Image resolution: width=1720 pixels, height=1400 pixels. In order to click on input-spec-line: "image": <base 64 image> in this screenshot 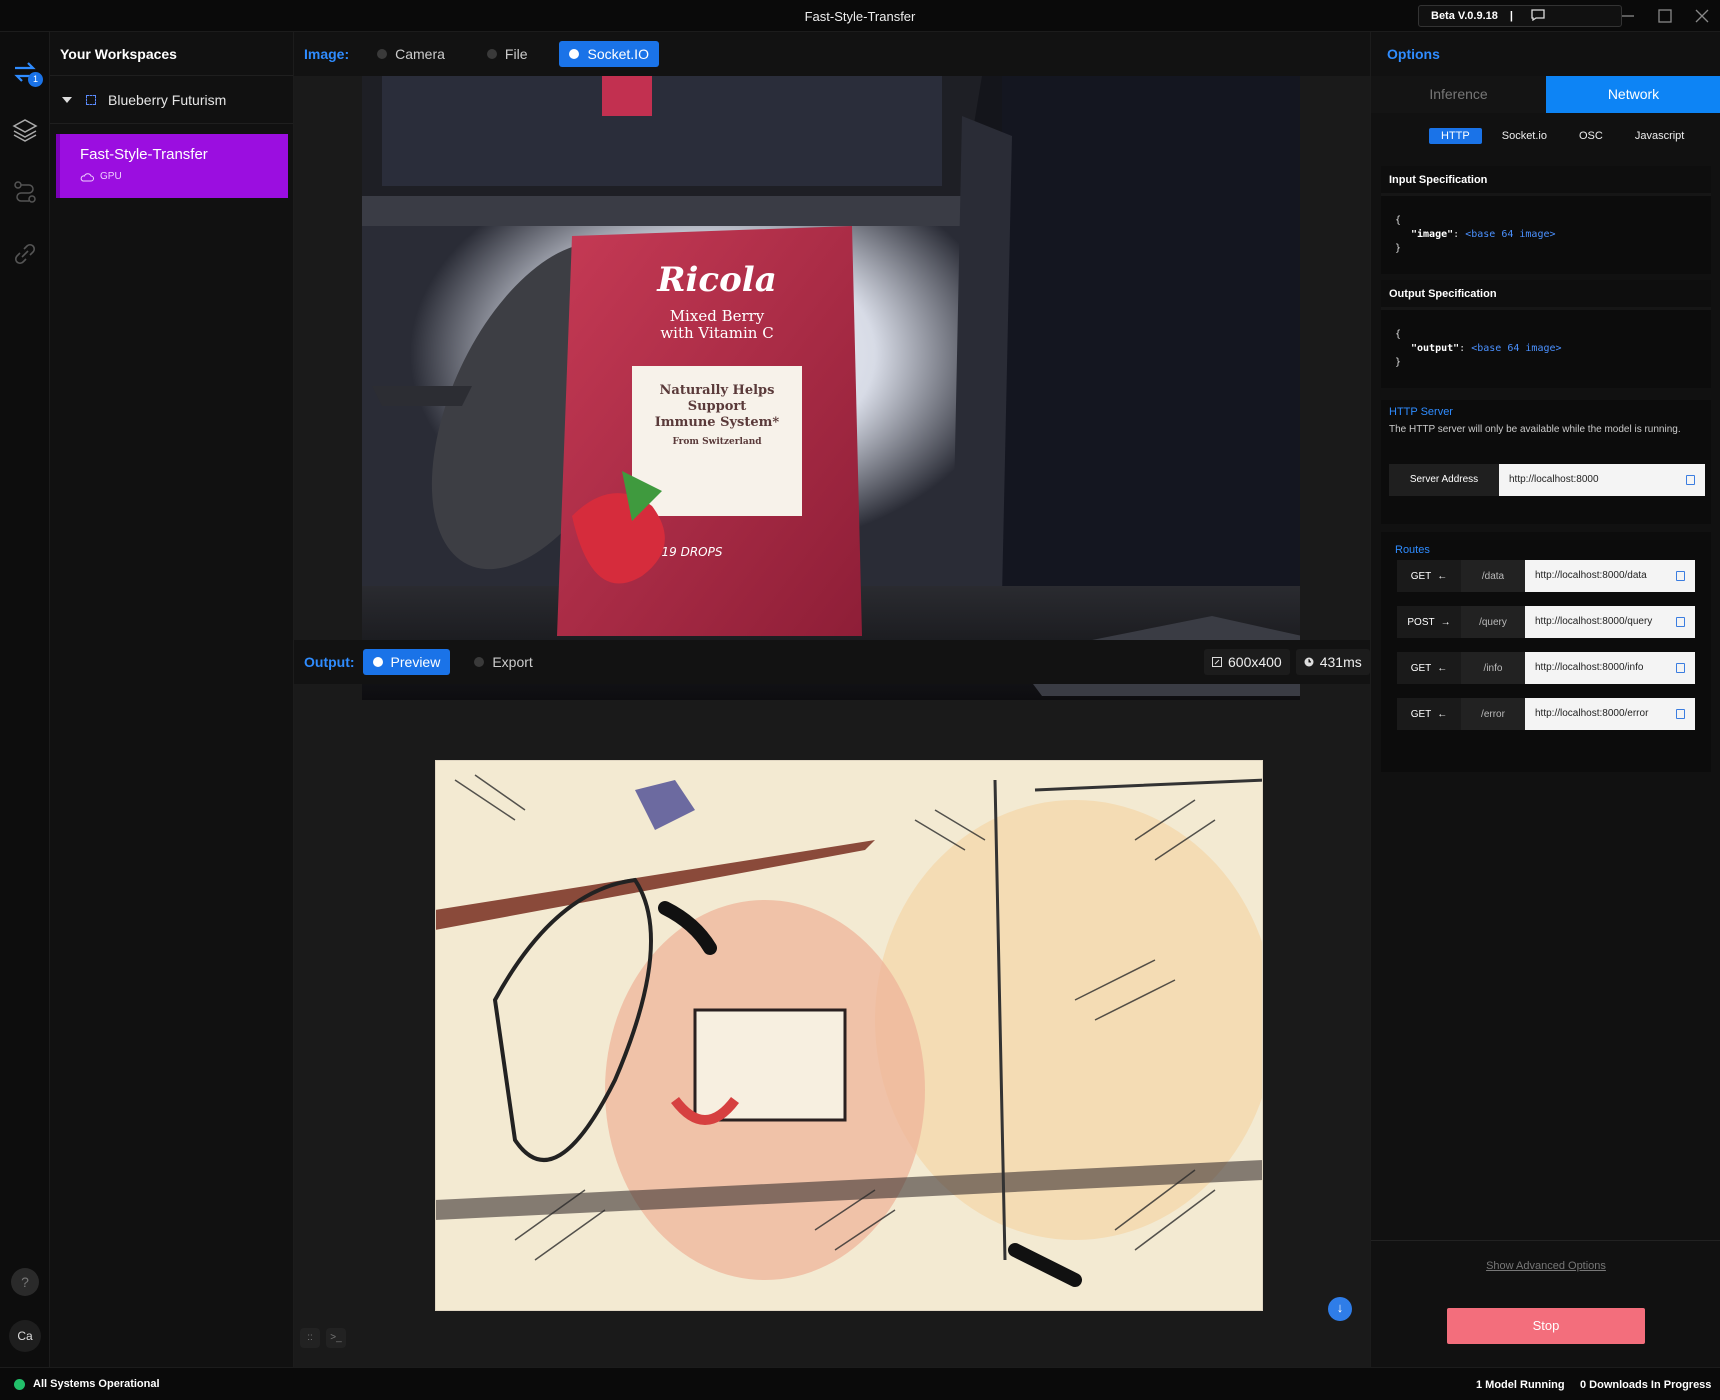, I will do `click(1483, 234)`.